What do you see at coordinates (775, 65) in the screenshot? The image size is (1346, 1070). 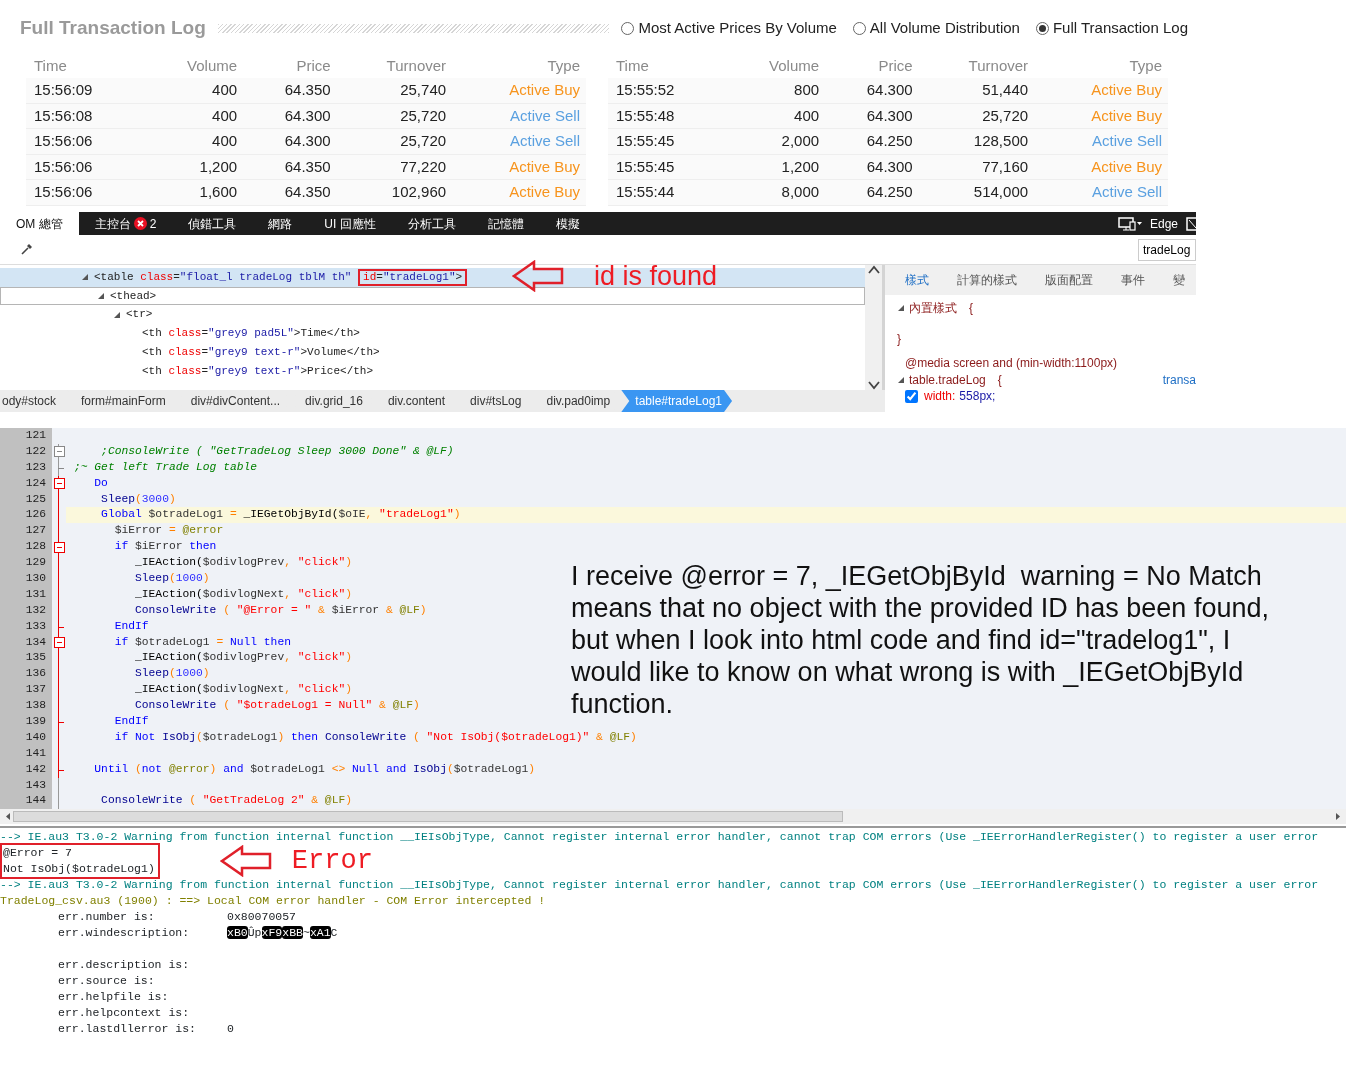 I see `column-header: Volume` at bounding box center [775, 65].